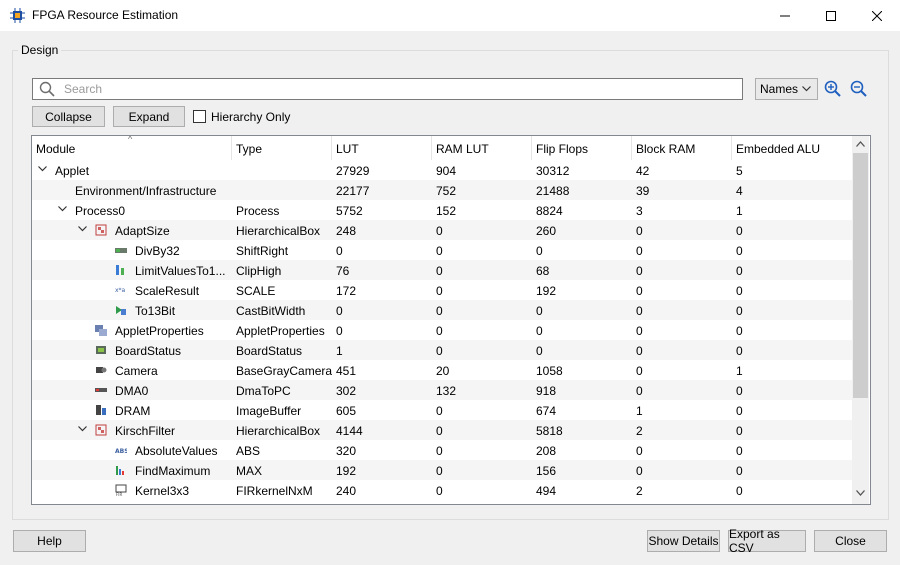  What do you see at coordinates (68, 116) in the screenshot?
I see `collapse-button: Collapse` at bounding box center [68, 116].